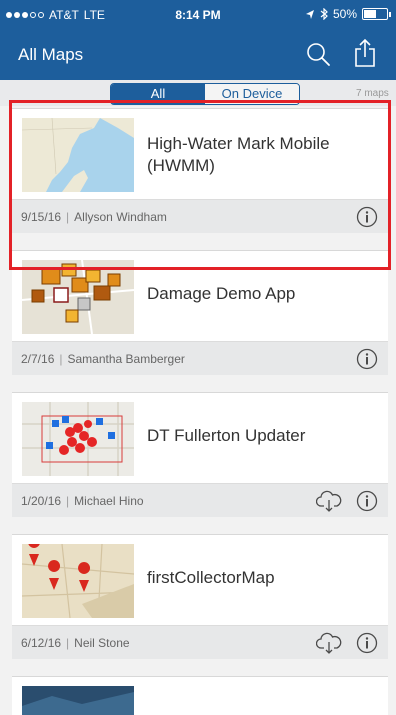 The width and height of the screenshot is (396, 715). What do you see at coordinates (211, 577) in the screenshot?
I see `map-title: firstCollectorMap` at bounding box center [211, 577].